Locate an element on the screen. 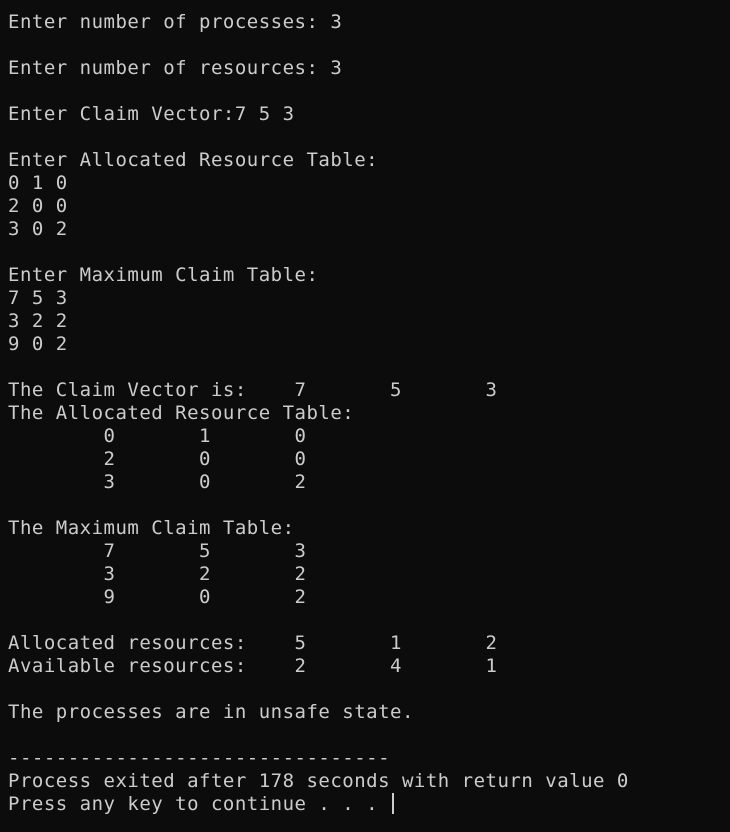 This screenshot has width=730, height=832. console-line: The processes are in unsafe state. is located at coordinates (211, 712).